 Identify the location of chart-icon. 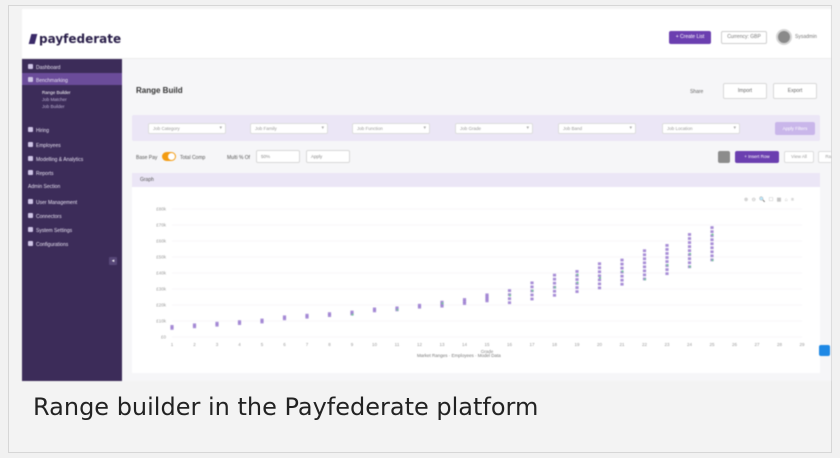
(30, 79).